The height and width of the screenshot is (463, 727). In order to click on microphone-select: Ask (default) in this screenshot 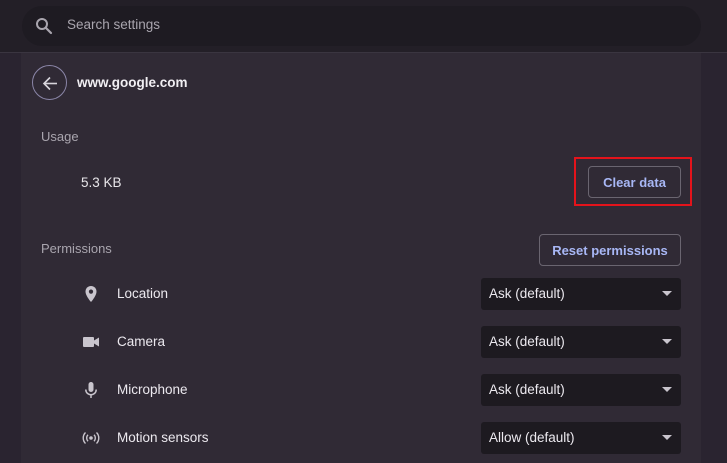, I will do `click(581, 390)`.